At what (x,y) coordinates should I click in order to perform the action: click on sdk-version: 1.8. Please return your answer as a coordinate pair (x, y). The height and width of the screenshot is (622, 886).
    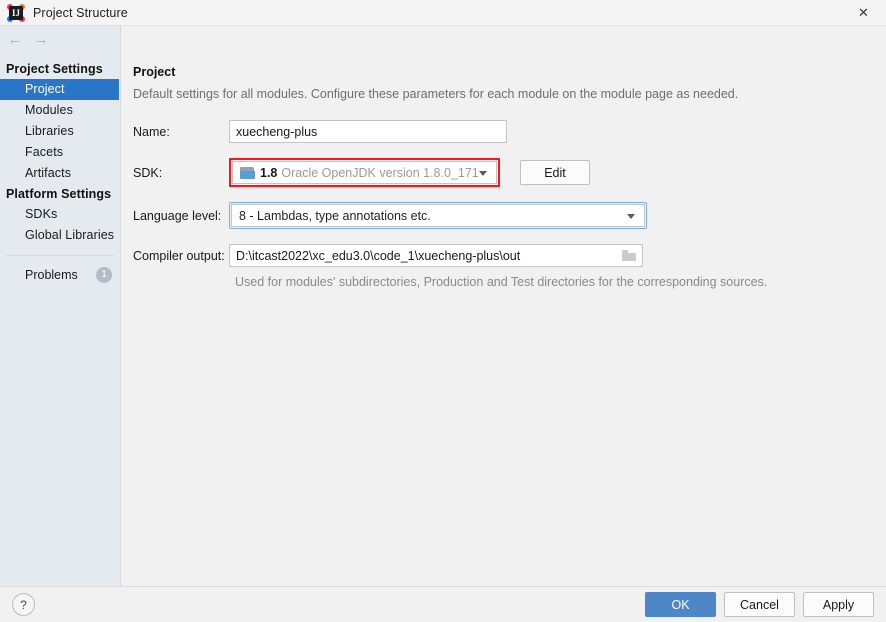
    Looking at the image, I should click on (269, 172).